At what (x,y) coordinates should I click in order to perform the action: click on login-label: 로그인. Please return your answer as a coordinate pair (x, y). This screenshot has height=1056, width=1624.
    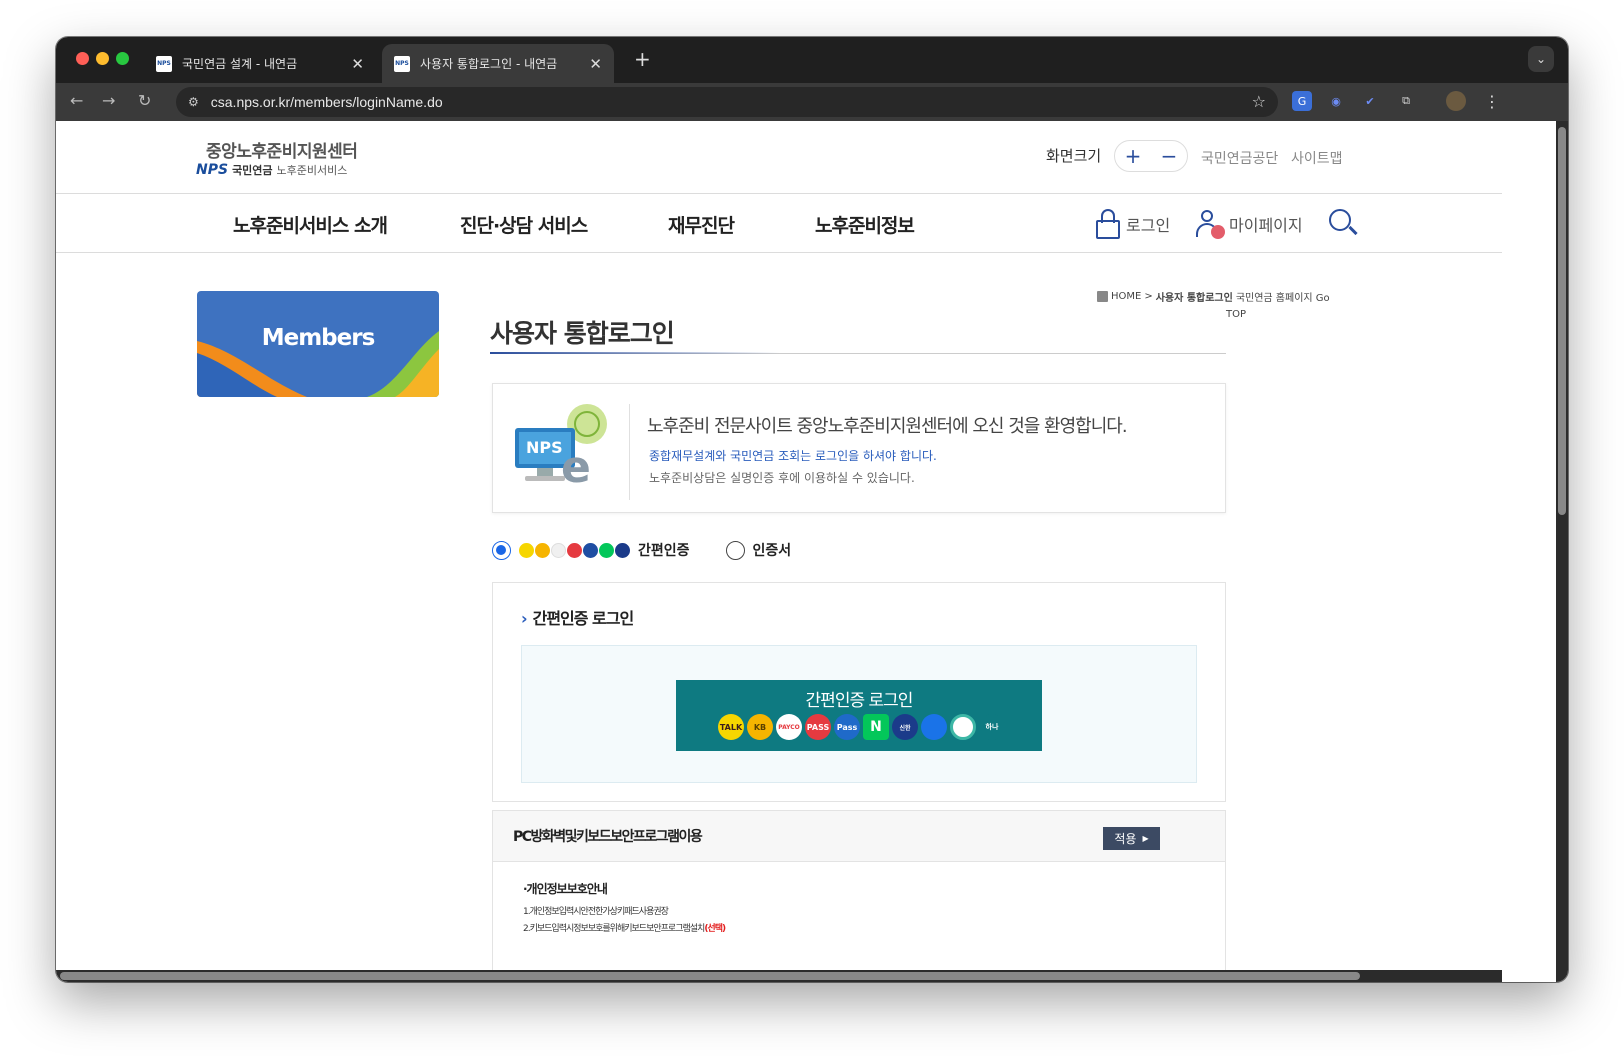
    Looking at the image, I should click on (1148, 225).